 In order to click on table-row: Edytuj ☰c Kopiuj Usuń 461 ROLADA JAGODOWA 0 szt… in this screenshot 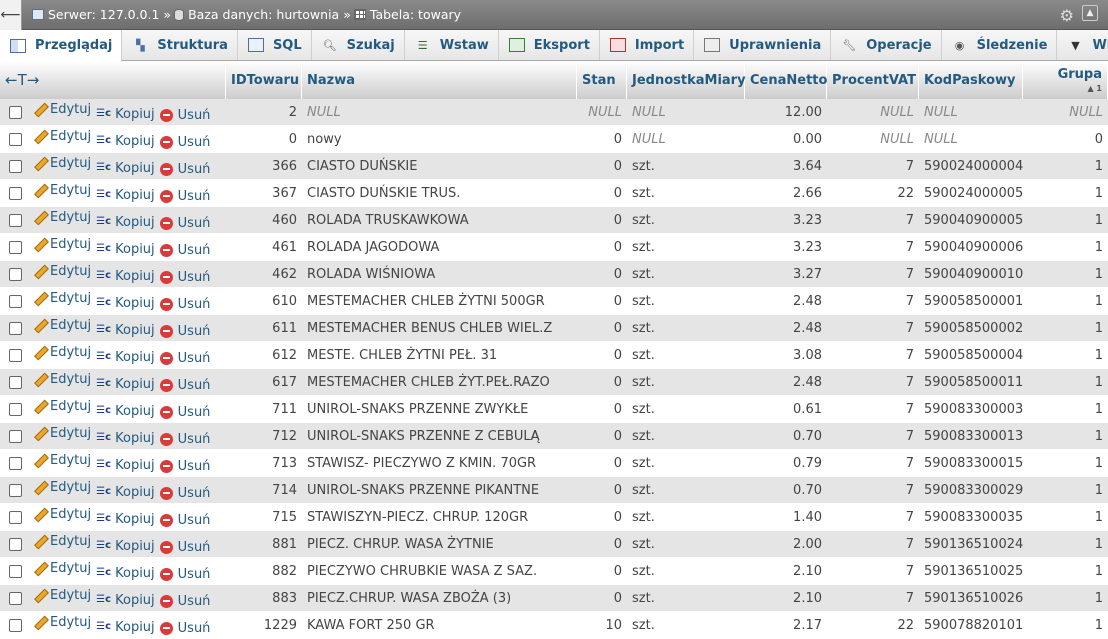, I will do `click(554, 247)`.